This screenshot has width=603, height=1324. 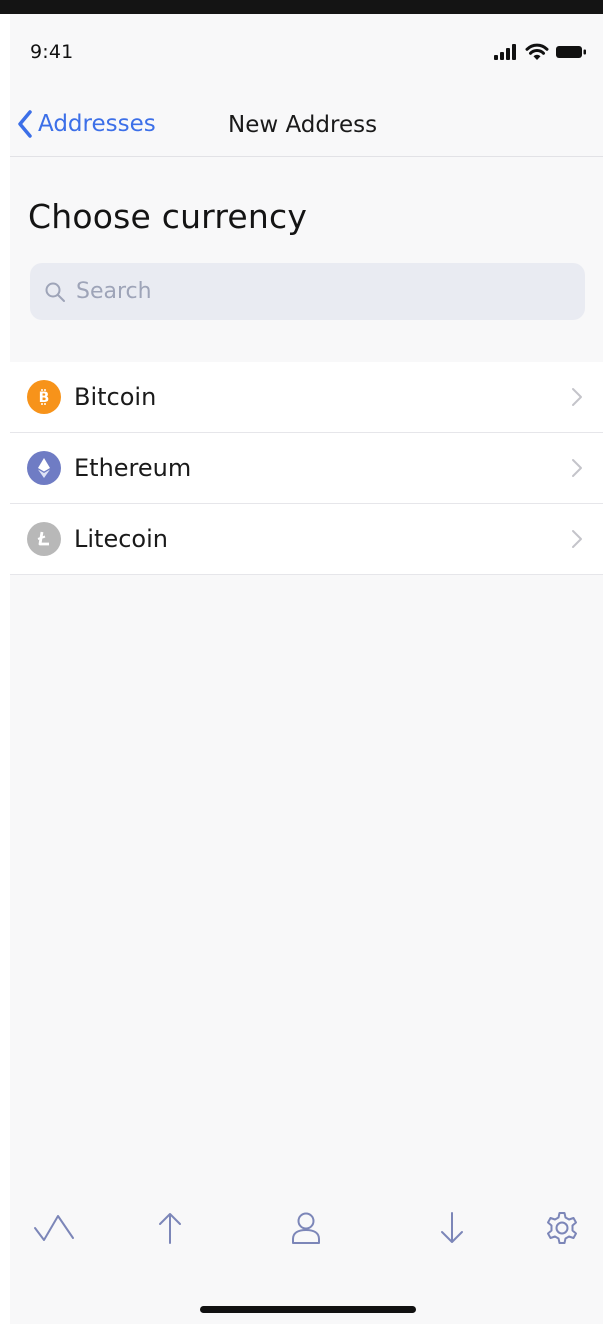 I want to click on ethereum-icon, so click(x=44, y=468).